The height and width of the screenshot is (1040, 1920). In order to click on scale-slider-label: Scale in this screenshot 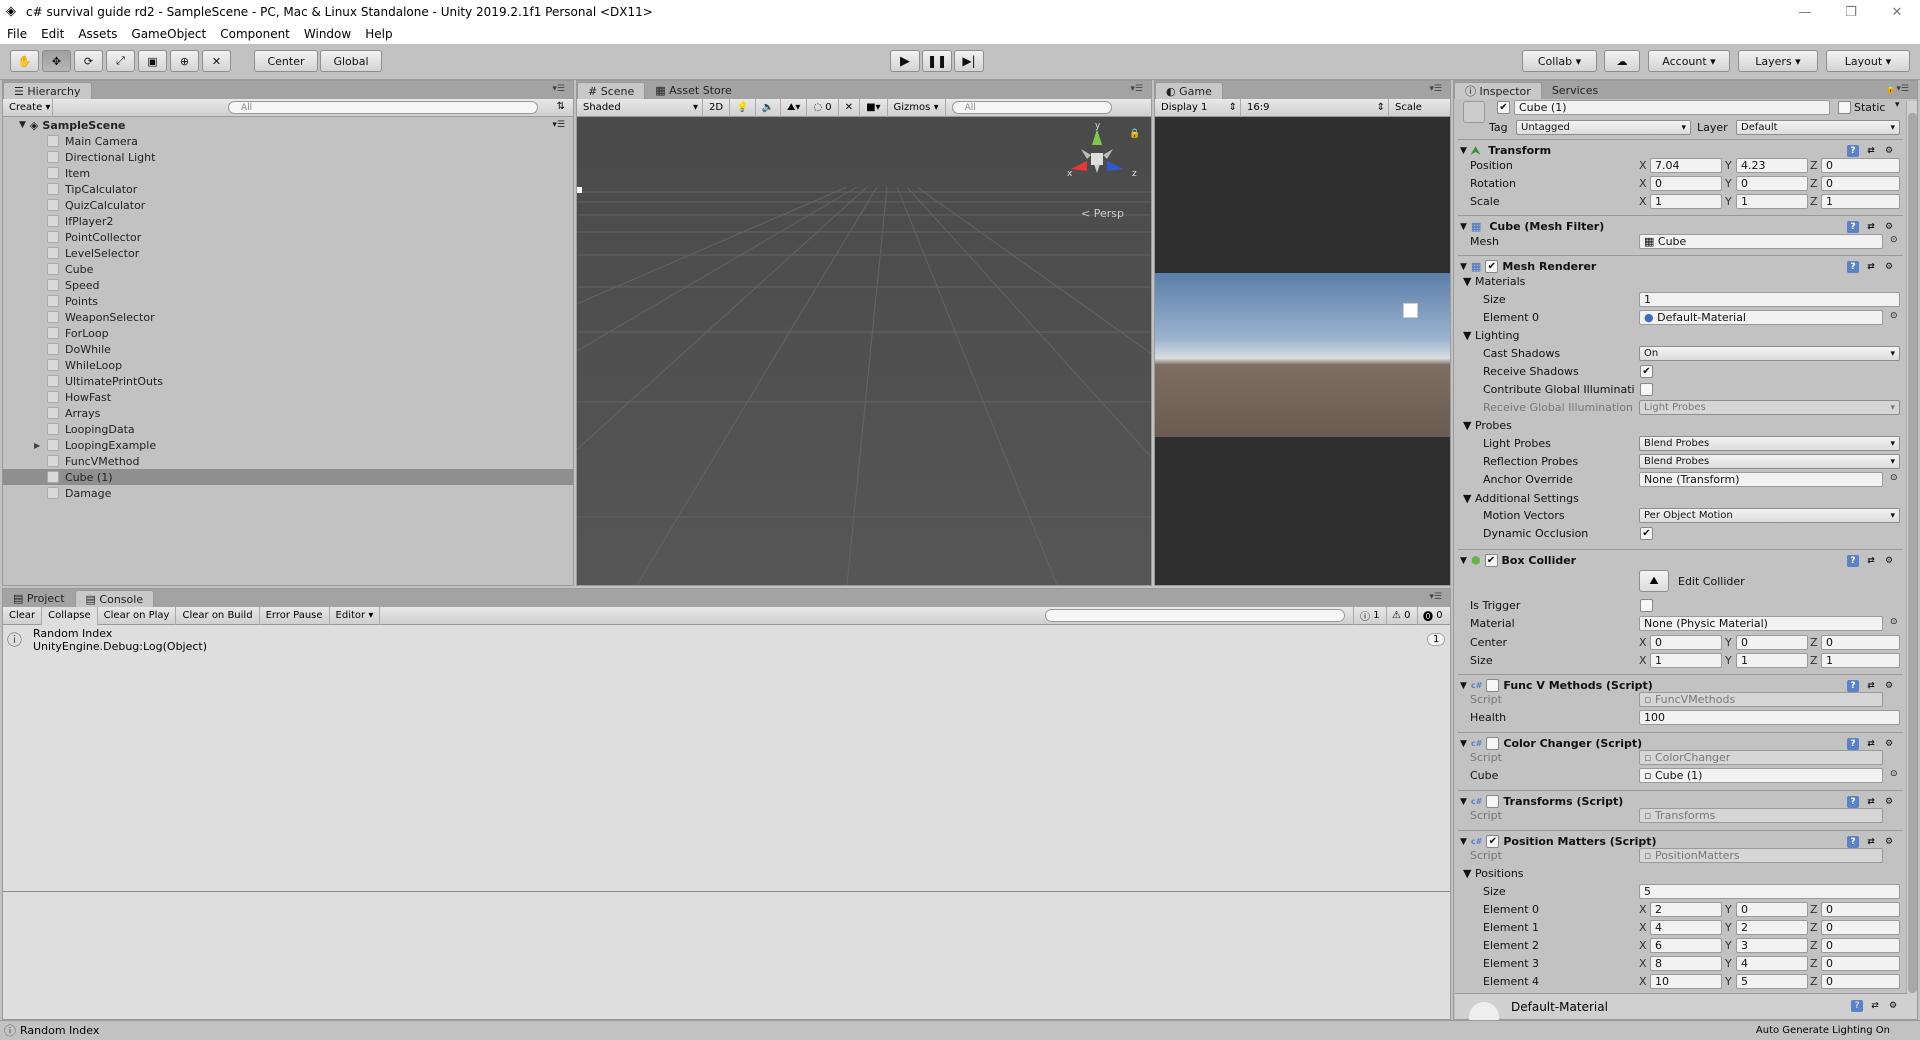, I will do `click(1408, 108)`.